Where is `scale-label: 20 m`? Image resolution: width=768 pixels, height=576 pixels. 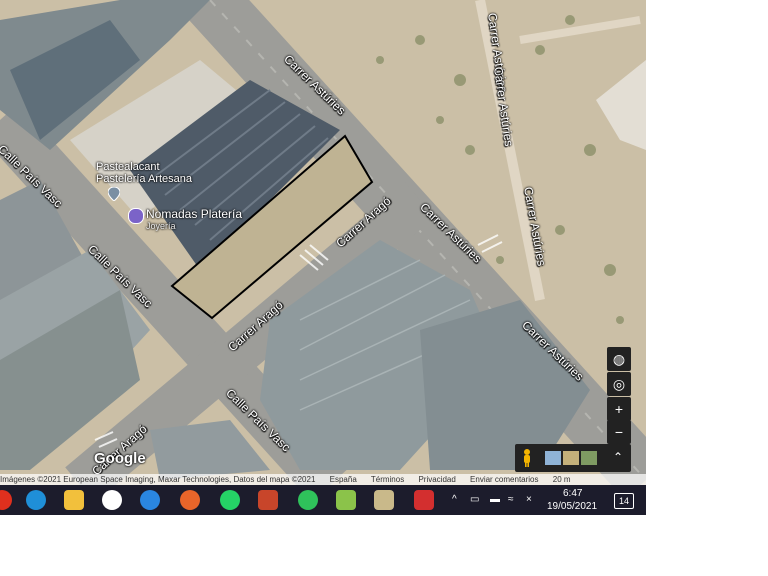
scale-label: 20 m is located at coordinates (561, 479).